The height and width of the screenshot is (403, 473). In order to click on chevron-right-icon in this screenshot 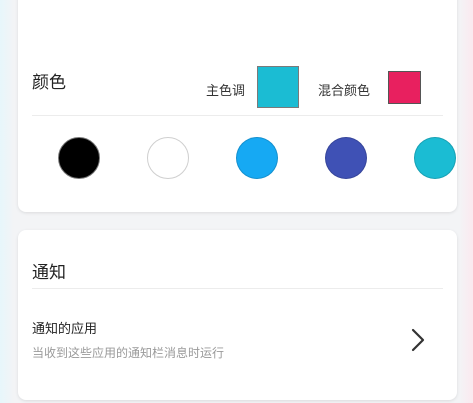, I will do `click(418, 340)`.